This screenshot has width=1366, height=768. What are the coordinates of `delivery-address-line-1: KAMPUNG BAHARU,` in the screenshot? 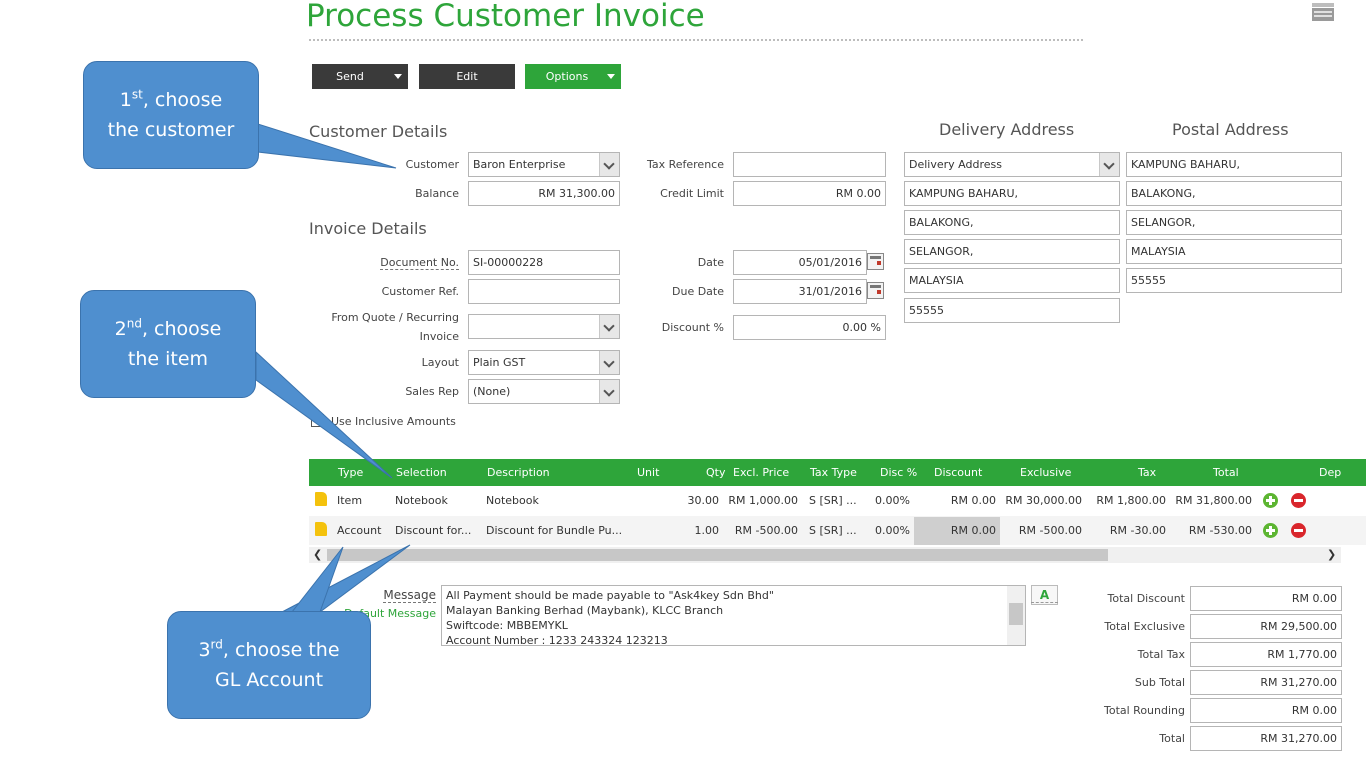 It's located at (1012, 193).